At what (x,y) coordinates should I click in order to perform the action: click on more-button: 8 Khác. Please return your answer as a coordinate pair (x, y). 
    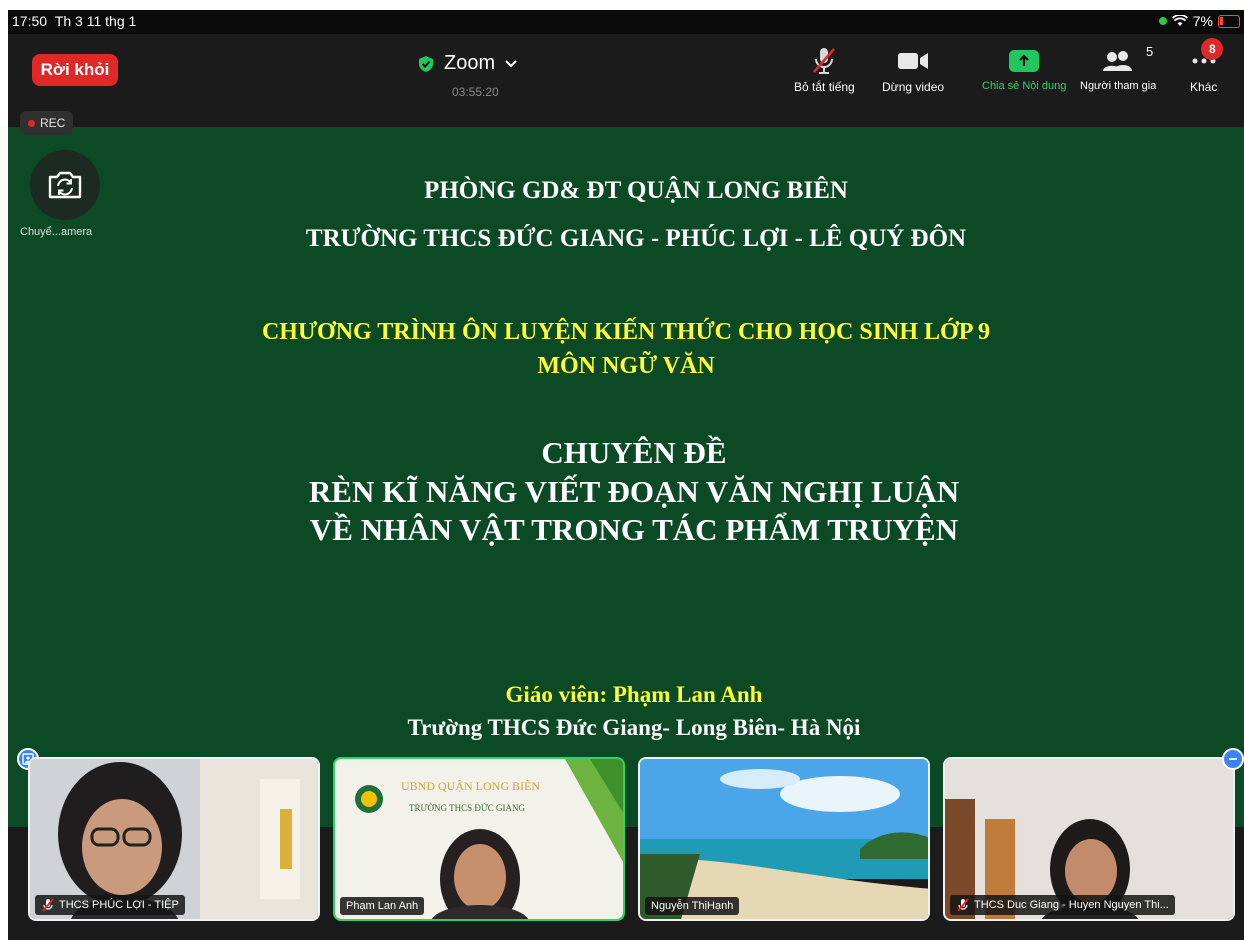
    Looking at the image, I should click on (1207, 66).